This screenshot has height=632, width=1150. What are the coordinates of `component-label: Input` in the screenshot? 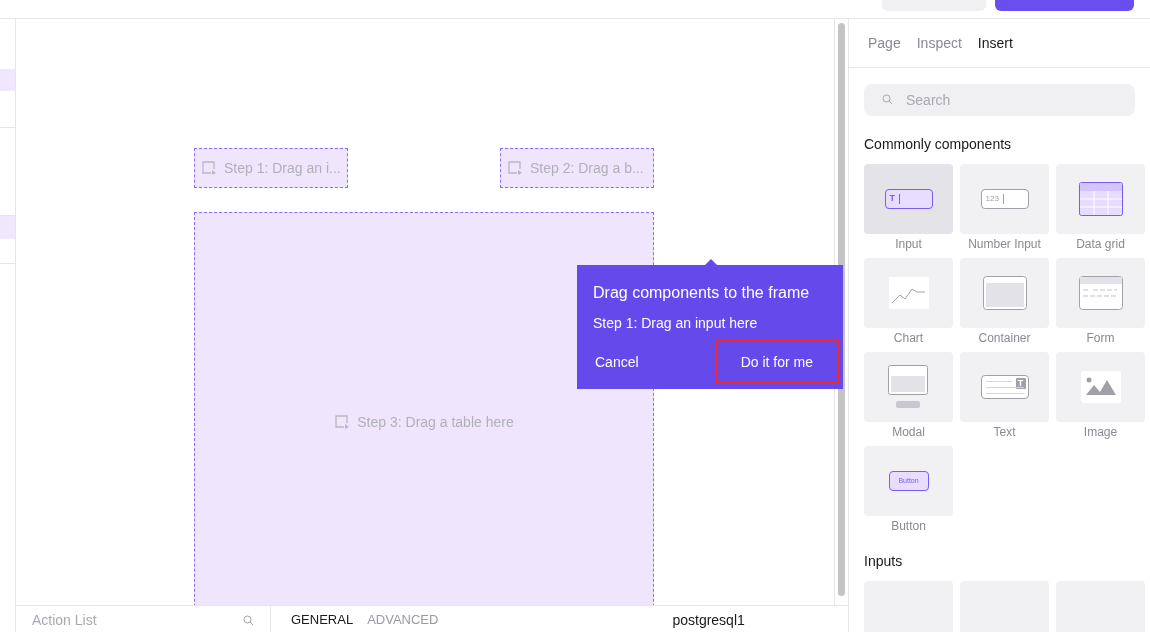 It's located at (908, 244).